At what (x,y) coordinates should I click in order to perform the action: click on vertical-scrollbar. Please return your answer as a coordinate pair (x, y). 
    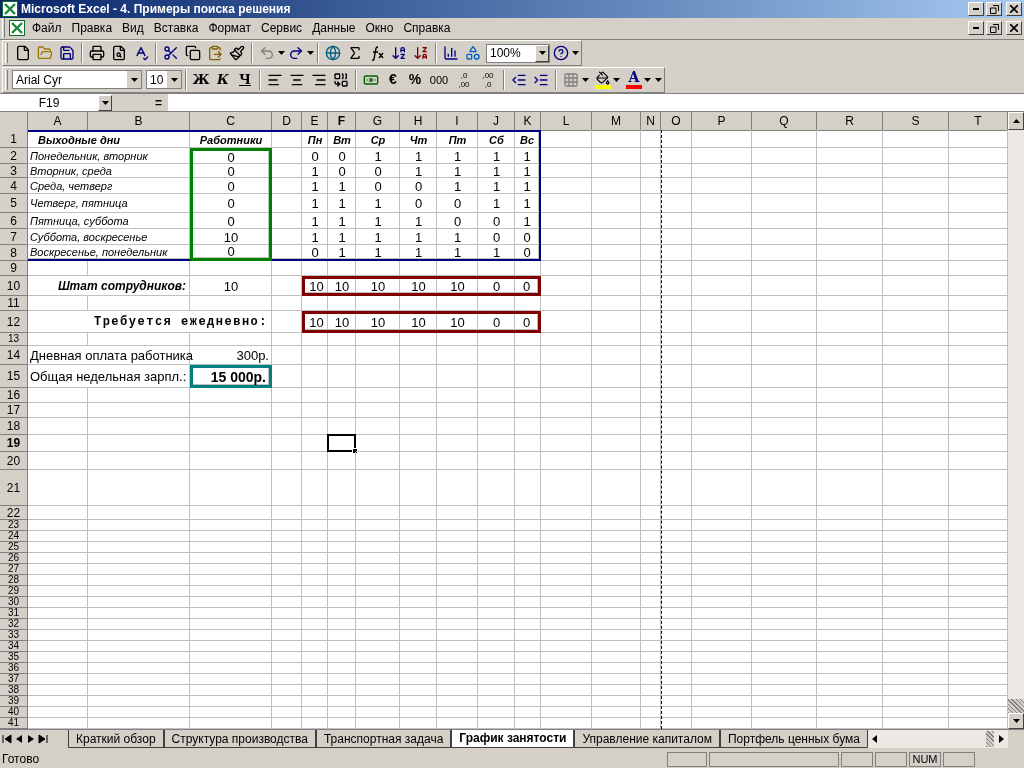
    Looking at the image, I should click on (1016, 421).